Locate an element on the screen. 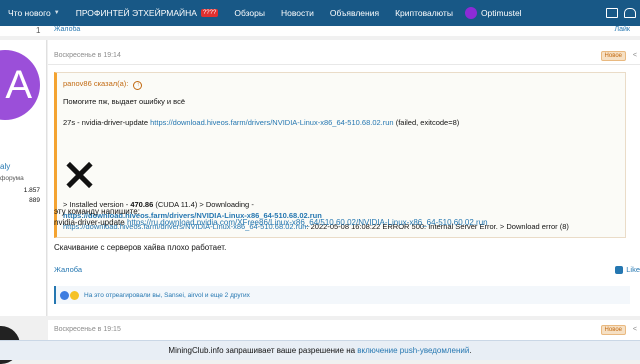  author-sidebar: A aly форума 1.857 889 is located at coordinates (23, 178).